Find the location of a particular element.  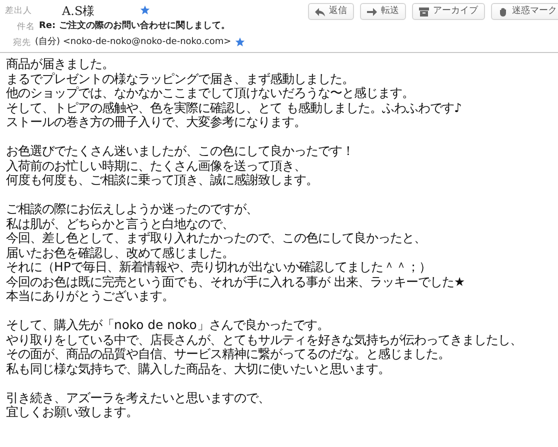

text-line: 今回、差し色として、まず取り入れたかったので、この色にして良かったと、 is located at coordinates (216, 238).